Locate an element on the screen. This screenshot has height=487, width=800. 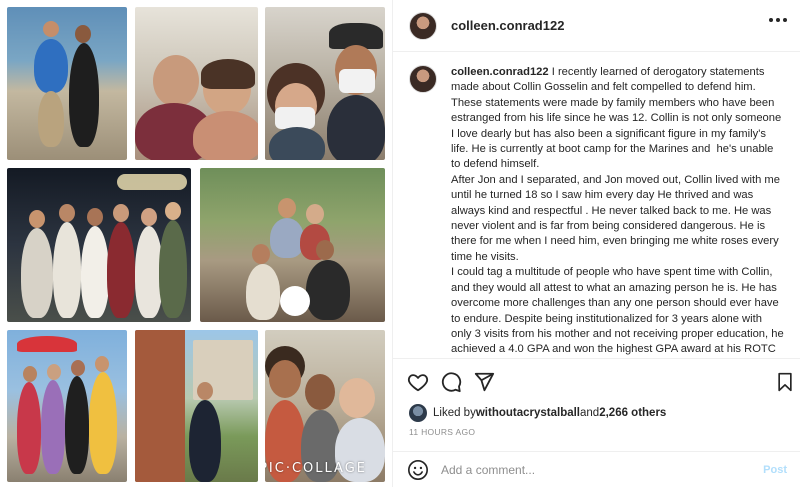
likes-count: 2,266 others is located at coordinates (632, 413).